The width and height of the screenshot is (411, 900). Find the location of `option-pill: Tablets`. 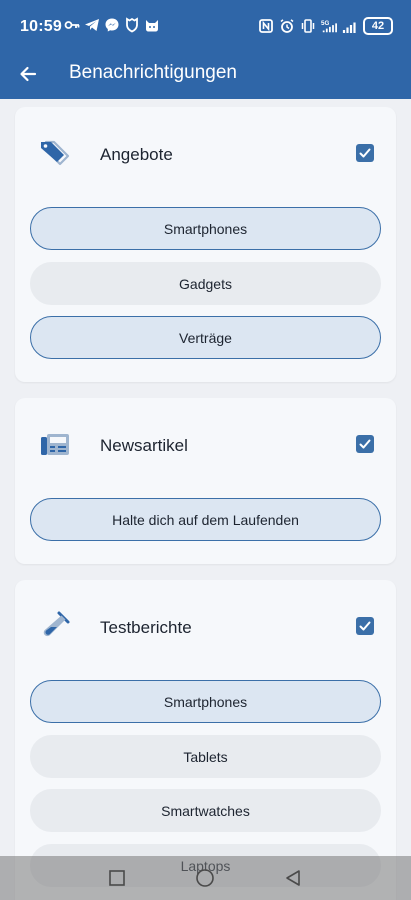

option-pill: Tablets is located at coordinates (205, 756).